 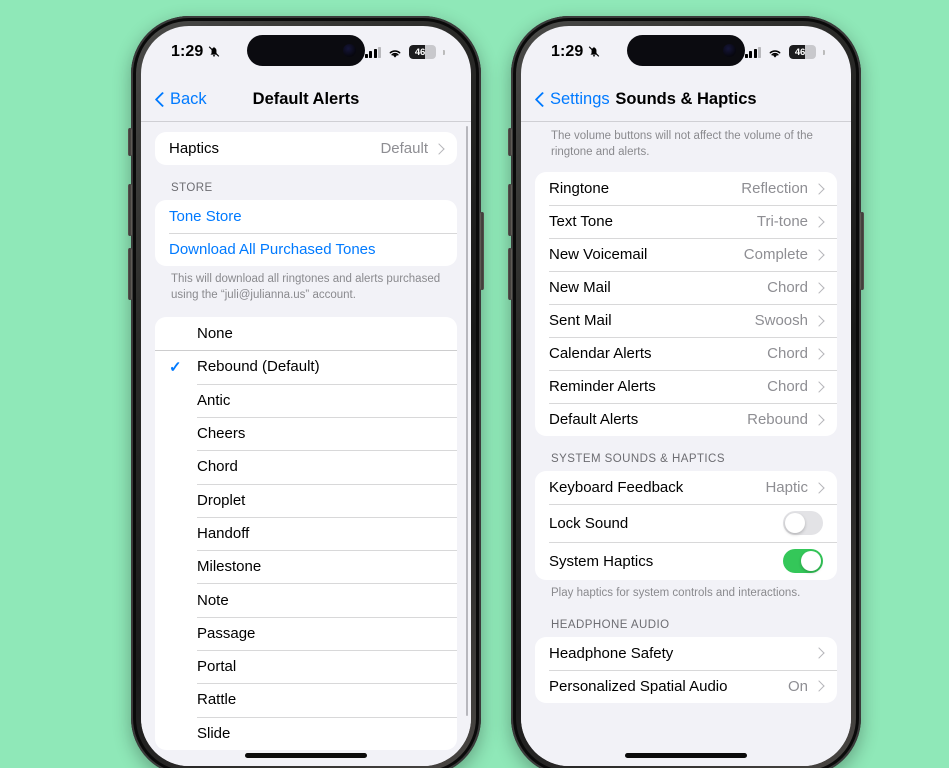 What do you see at coordinates (600, 354) in the screenshot?
I see `row-label: Calendar Alerts` at bounding box center [600, 354].